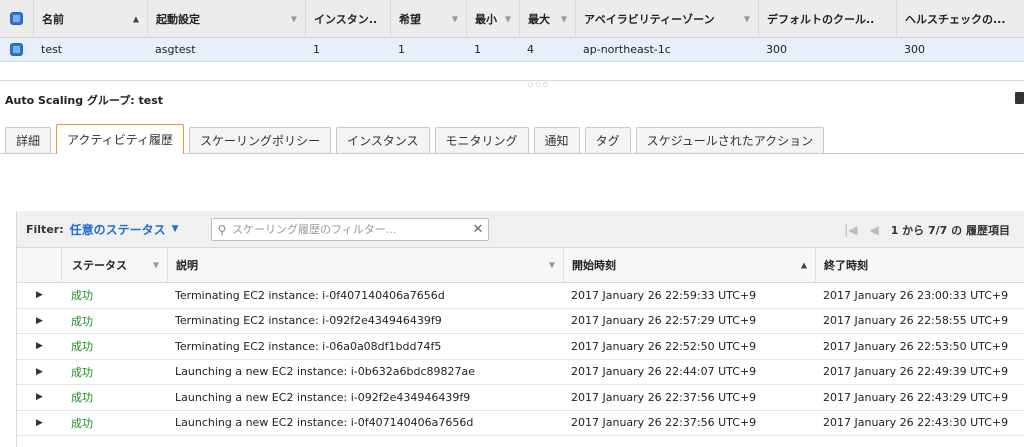 The width and height of the screenshot is (1024, 447). What do you see at coordinates (347, 18) in the screenshot?
I see `col-instances: インスタン..` at bounding box center [347, 18].